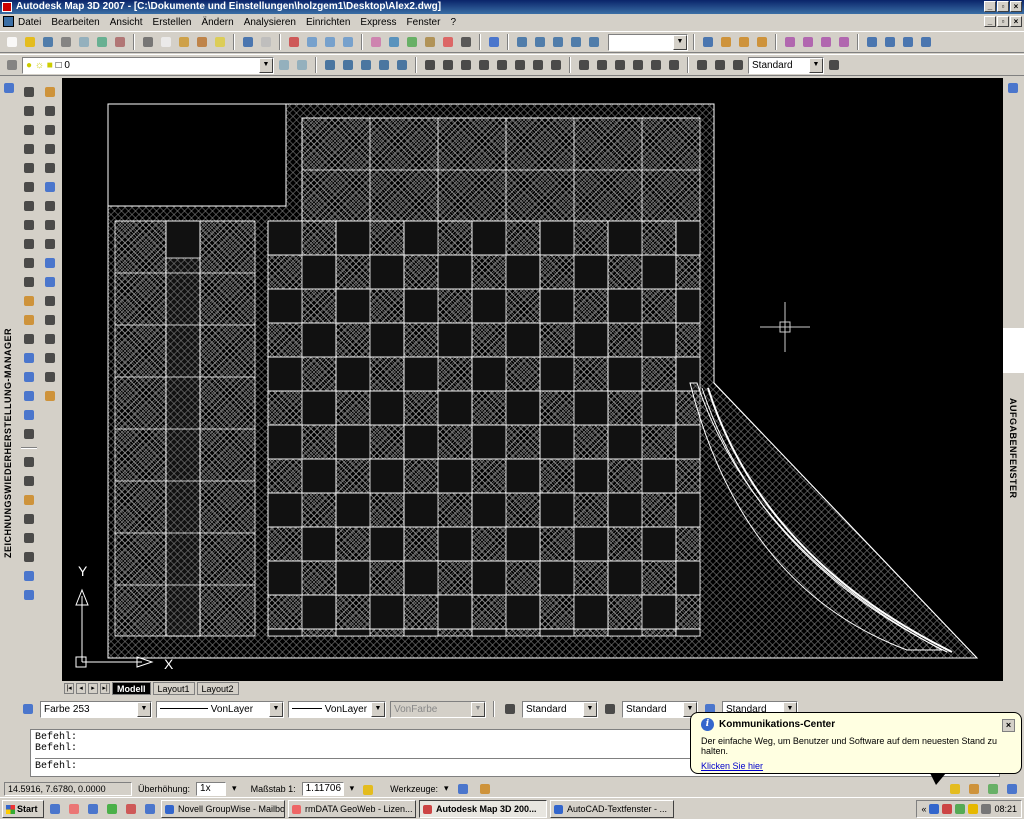 The width and height of the screenshot is (1024, 819). Describe the element at coordinates (448, 42) in the screenshot. I see `markup-icon` at that location.